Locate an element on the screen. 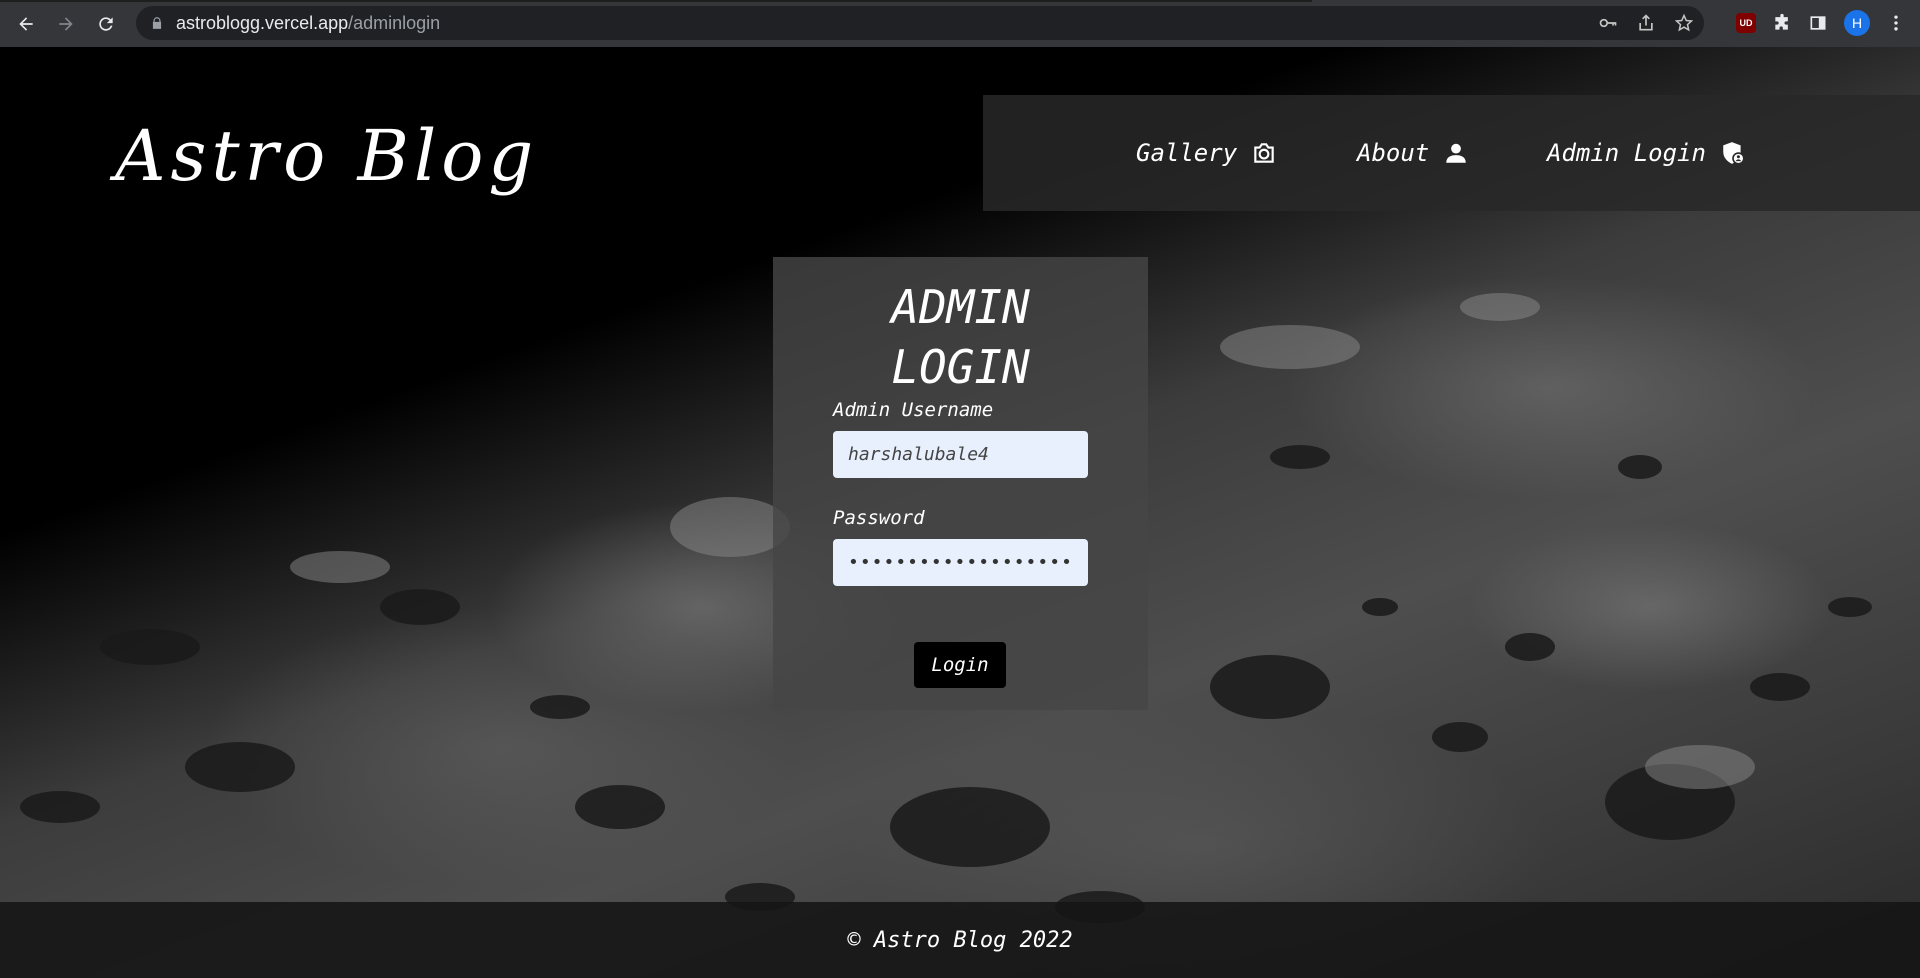  url-text: astroblogg.vercel.app/adminlogin is located at coordinates (308, 23).